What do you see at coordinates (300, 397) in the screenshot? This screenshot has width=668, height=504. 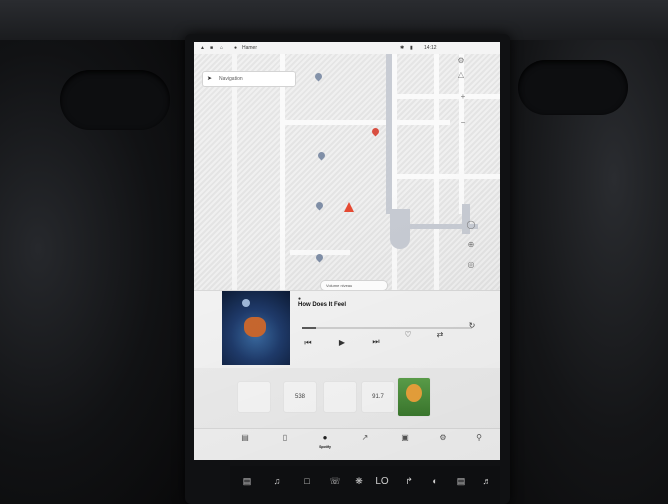 I see `library-tile: 538` at bounding box center [300, 397].